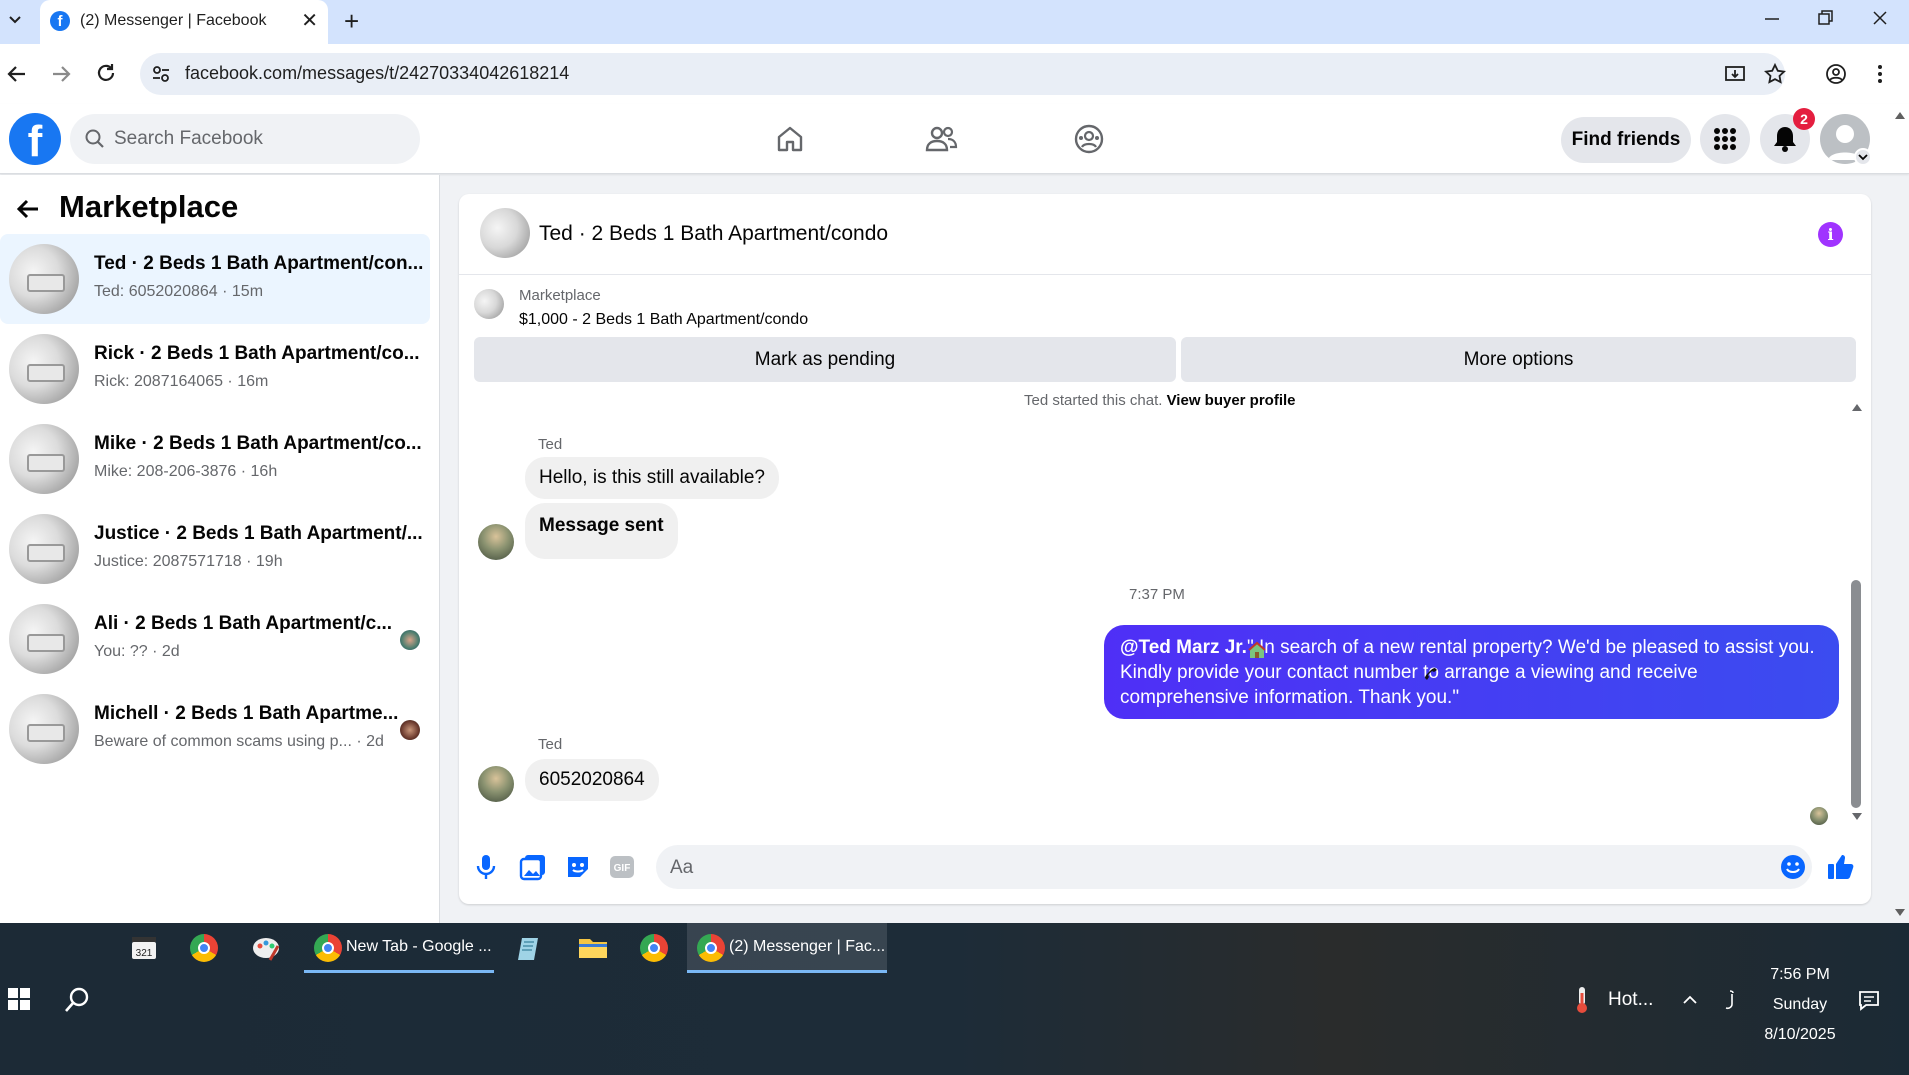  I want to click on file-explorer-icon, so click(593, 947).